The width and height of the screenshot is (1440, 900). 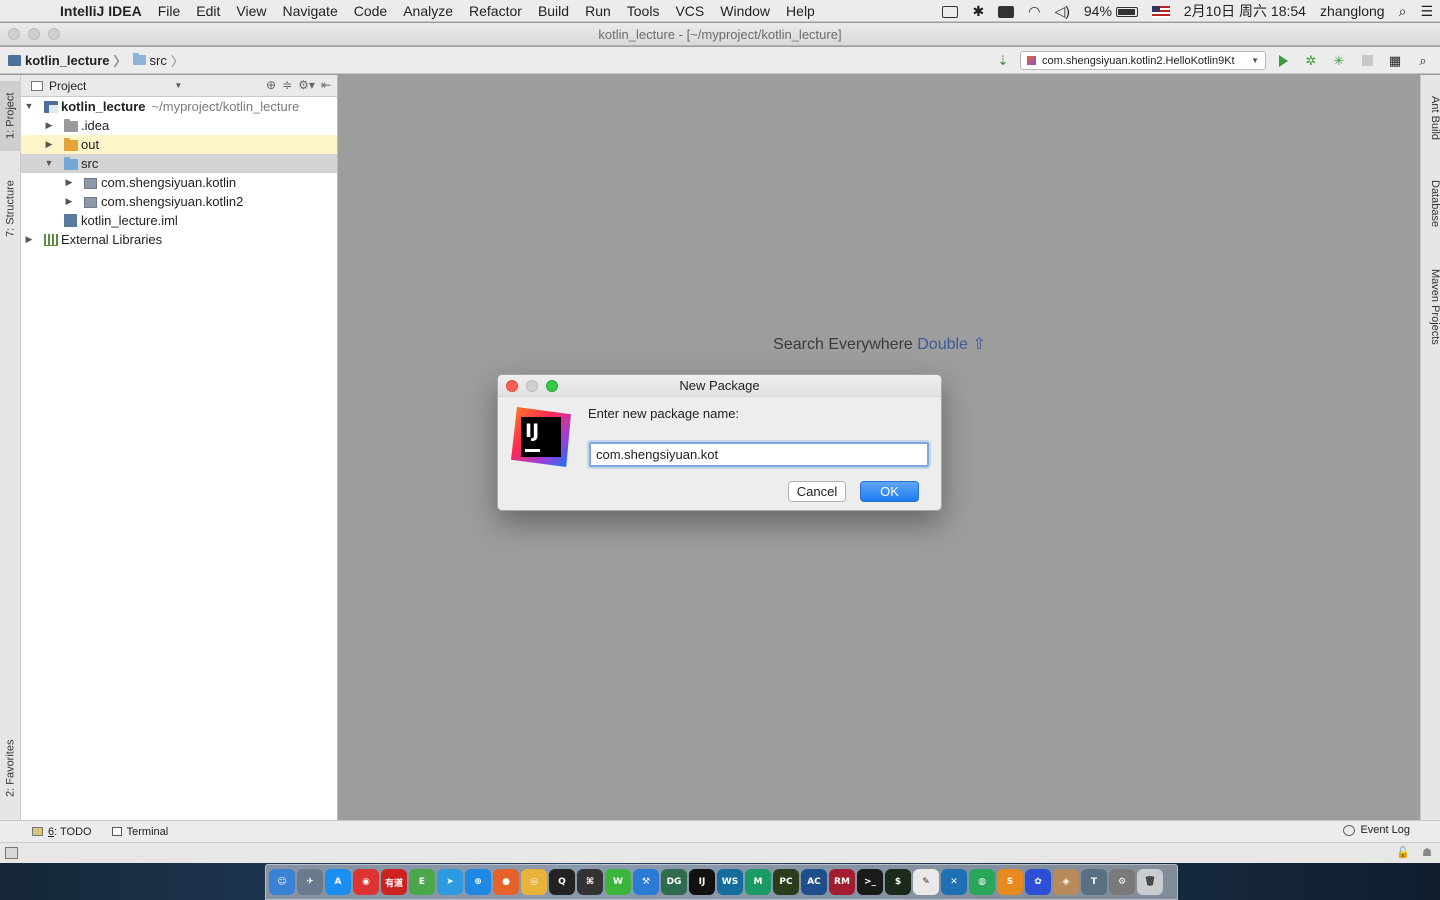 I want to click on dock-launchpad-icon: ✈, so click(x=310, y=882).